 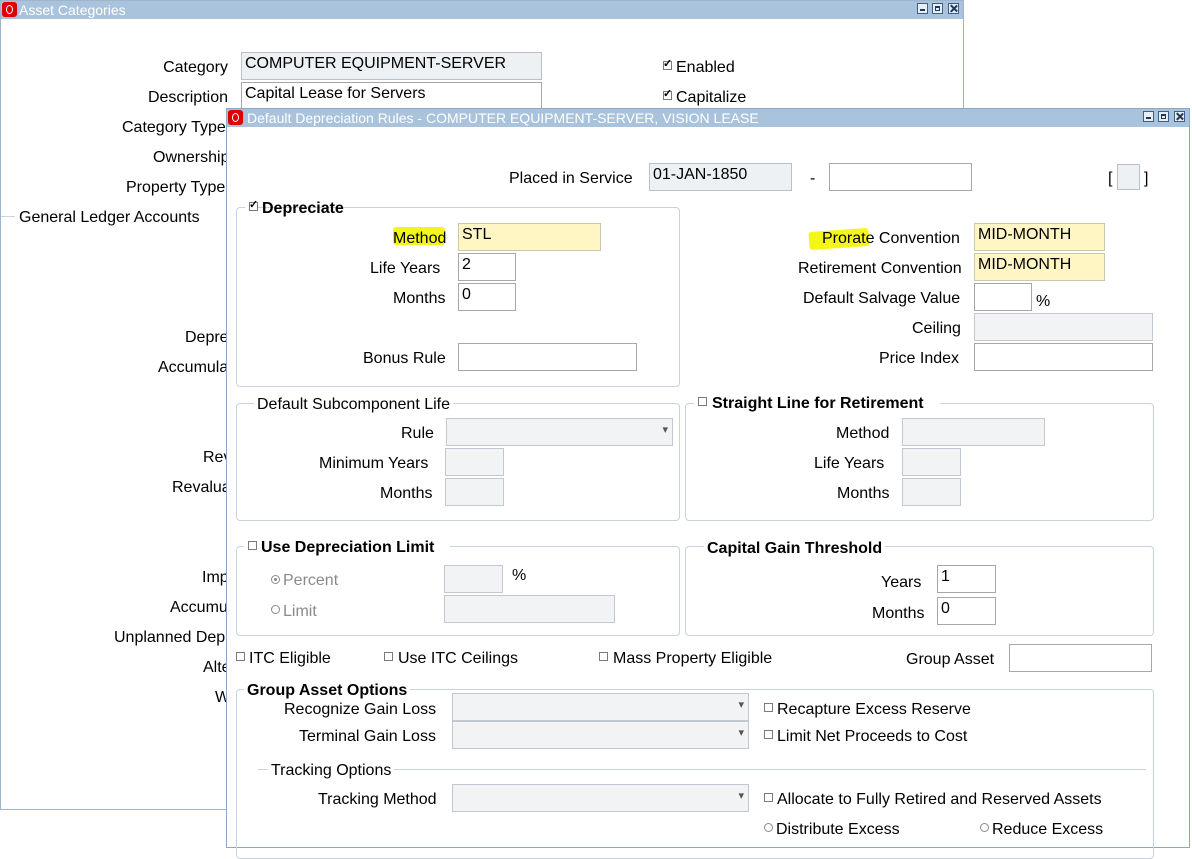 What do you see at coordinates (487, 267) in the screenshot?
I see `life-years-field: 2` at bounding box center [487, 267].